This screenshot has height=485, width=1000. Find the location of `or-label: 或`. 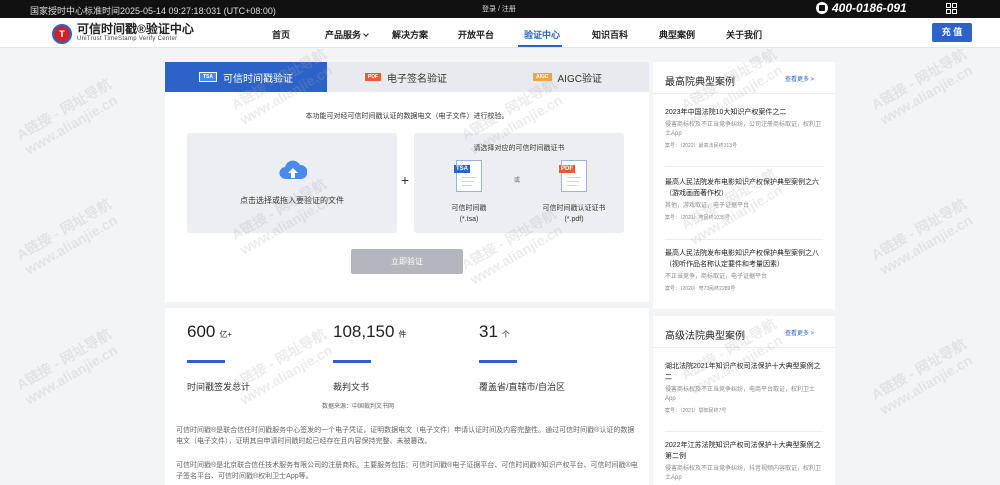

or-label: 或 is located at coordinates (517, 181).